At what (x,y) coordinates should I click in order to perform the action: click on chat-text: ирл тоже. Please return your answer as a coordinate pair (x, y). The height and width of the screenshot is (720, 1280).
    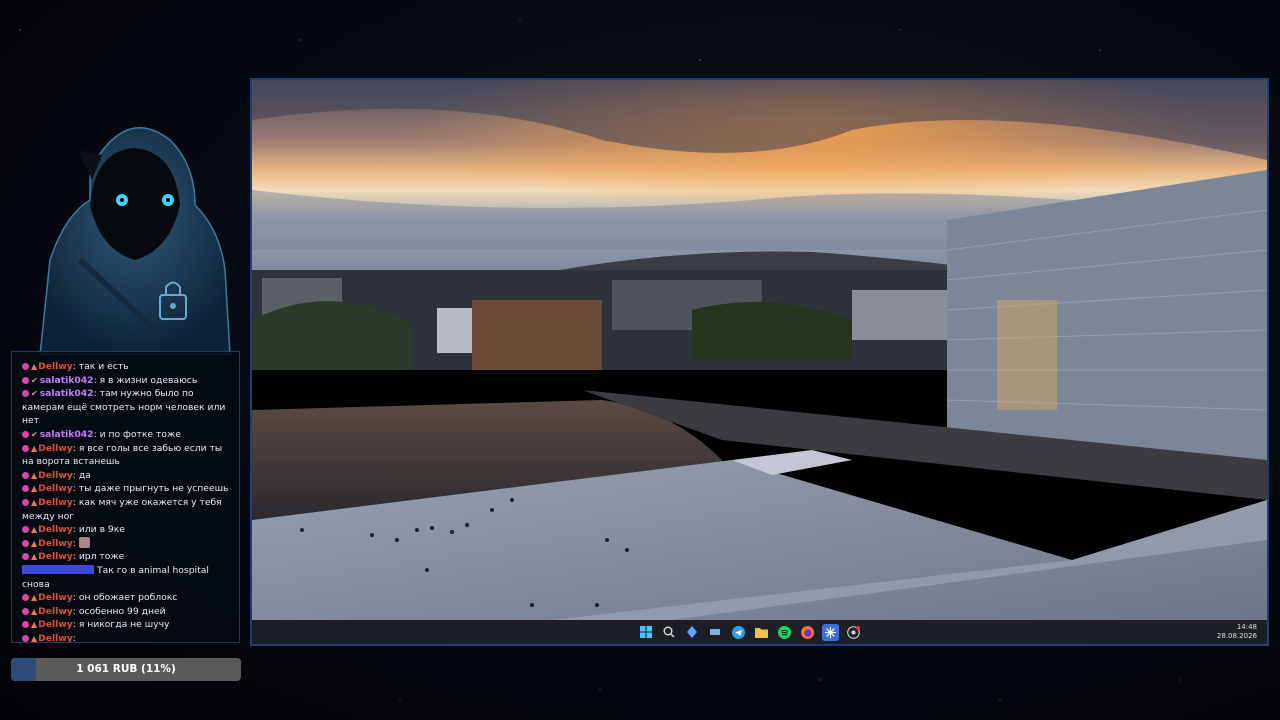
    Looking at the image, I should click on (101, 557).